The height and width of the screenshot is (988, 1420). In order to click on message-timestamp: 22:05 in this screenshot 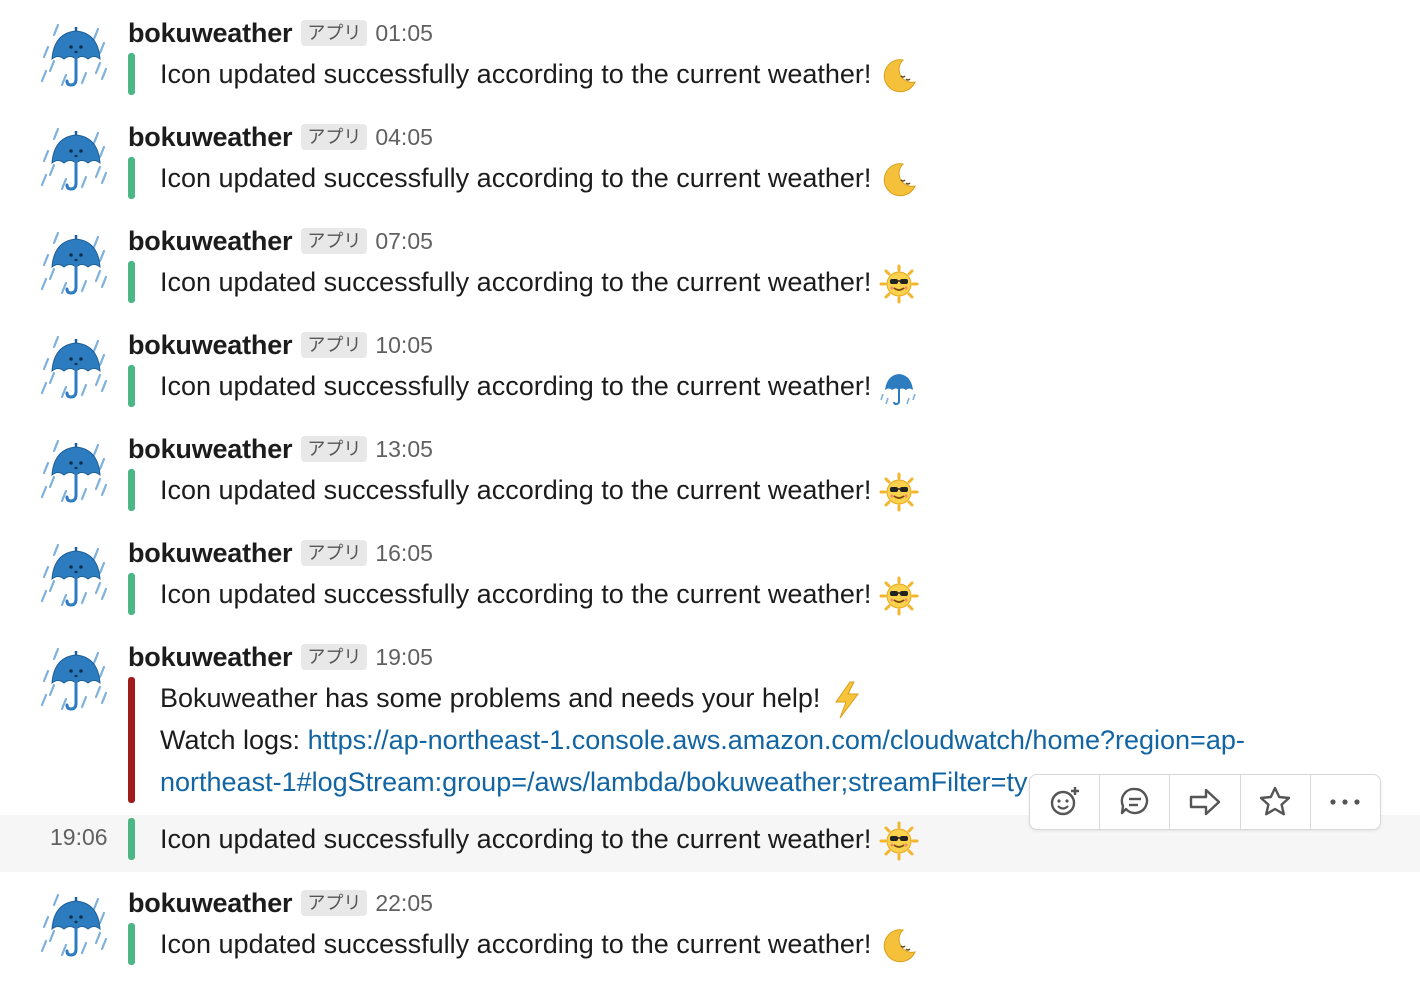, I will do `click(404, 903)`.